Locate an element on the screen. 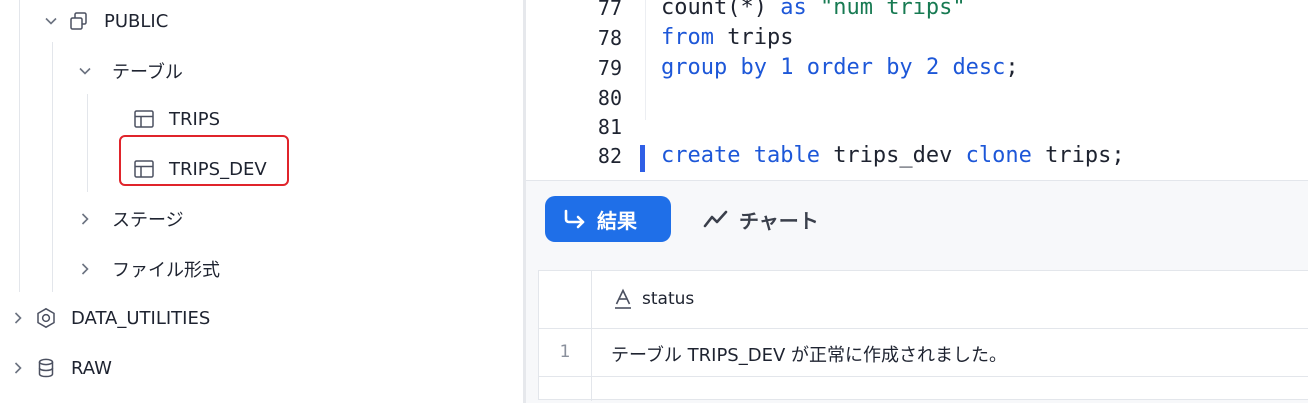 The height and width of the screenshot is (403, 1308). tree-node-table-trips-dev: TRIPS_DEV is located at coordinates (200, 169).